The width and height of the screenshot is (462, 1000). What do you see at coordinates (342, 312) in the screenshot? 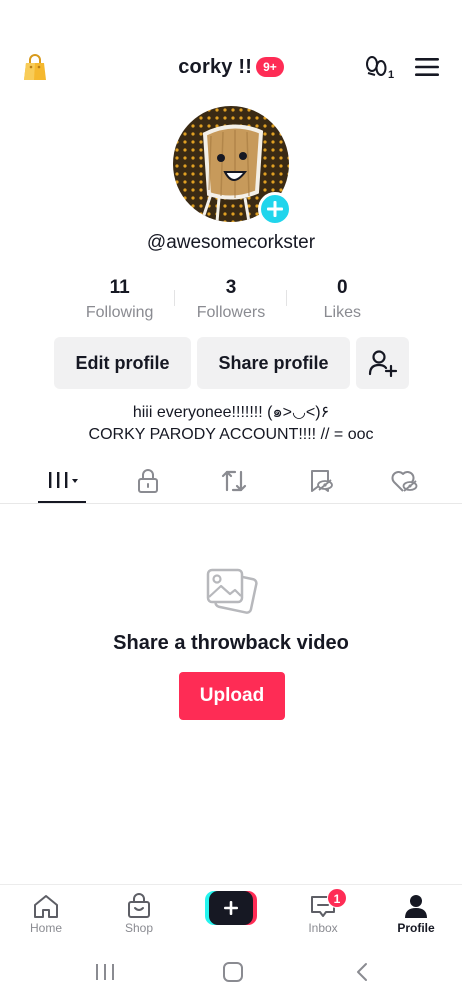
I see `likes-label: Likes` at bounding box center [342, 312].